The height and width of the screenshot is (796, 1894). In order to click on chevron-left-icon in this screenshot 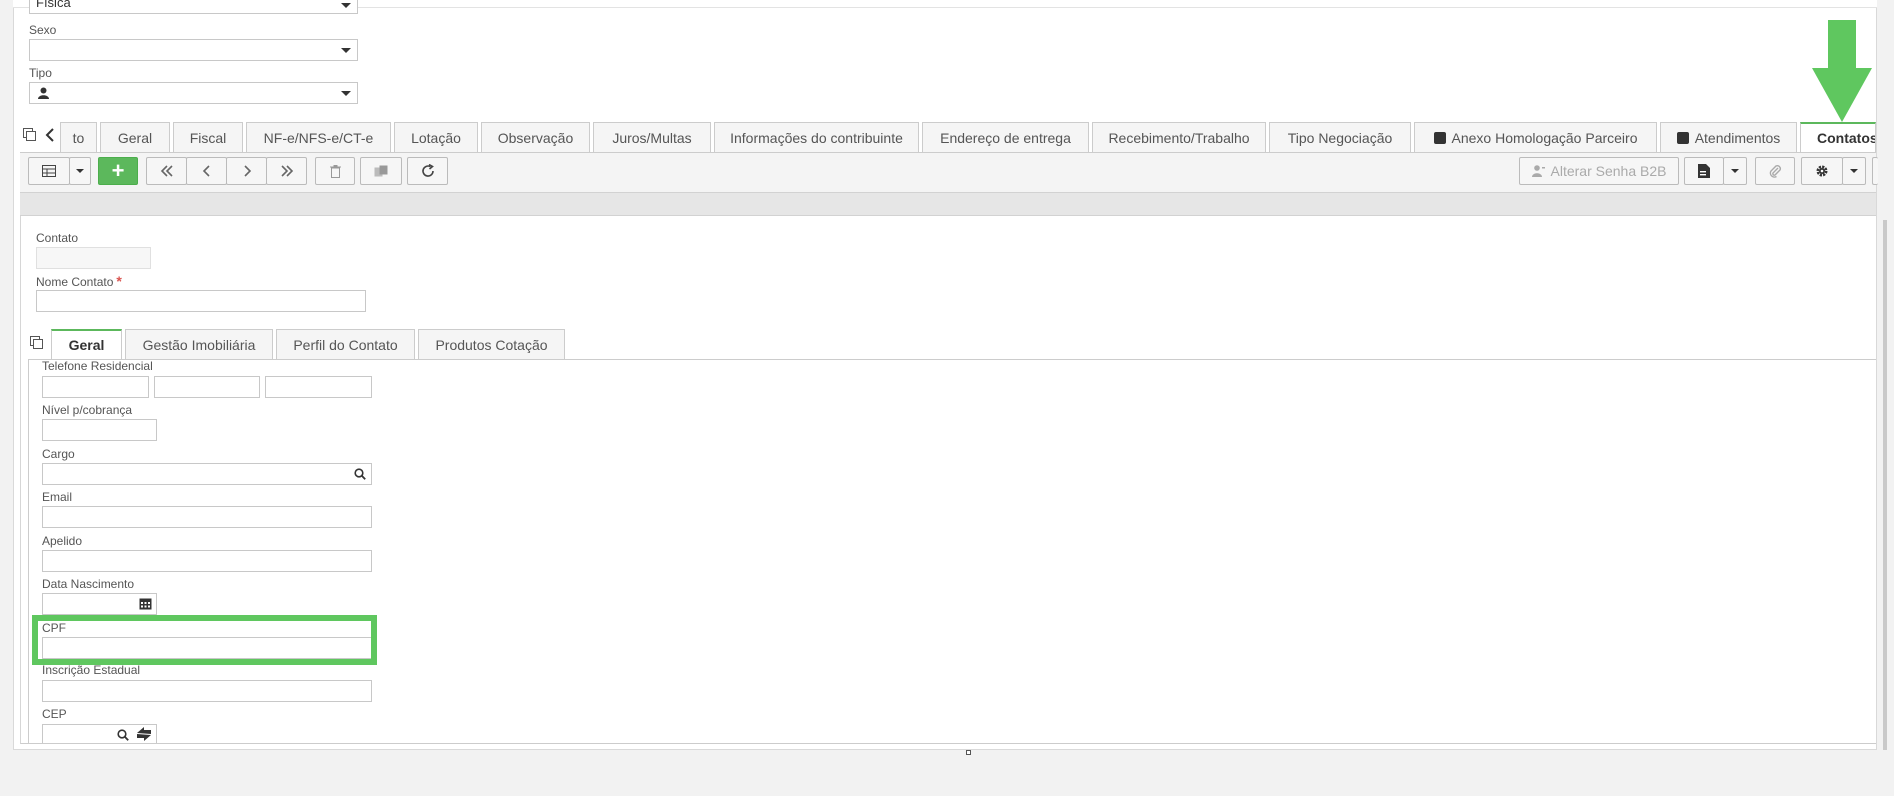, I will do `click(206, 171)`.